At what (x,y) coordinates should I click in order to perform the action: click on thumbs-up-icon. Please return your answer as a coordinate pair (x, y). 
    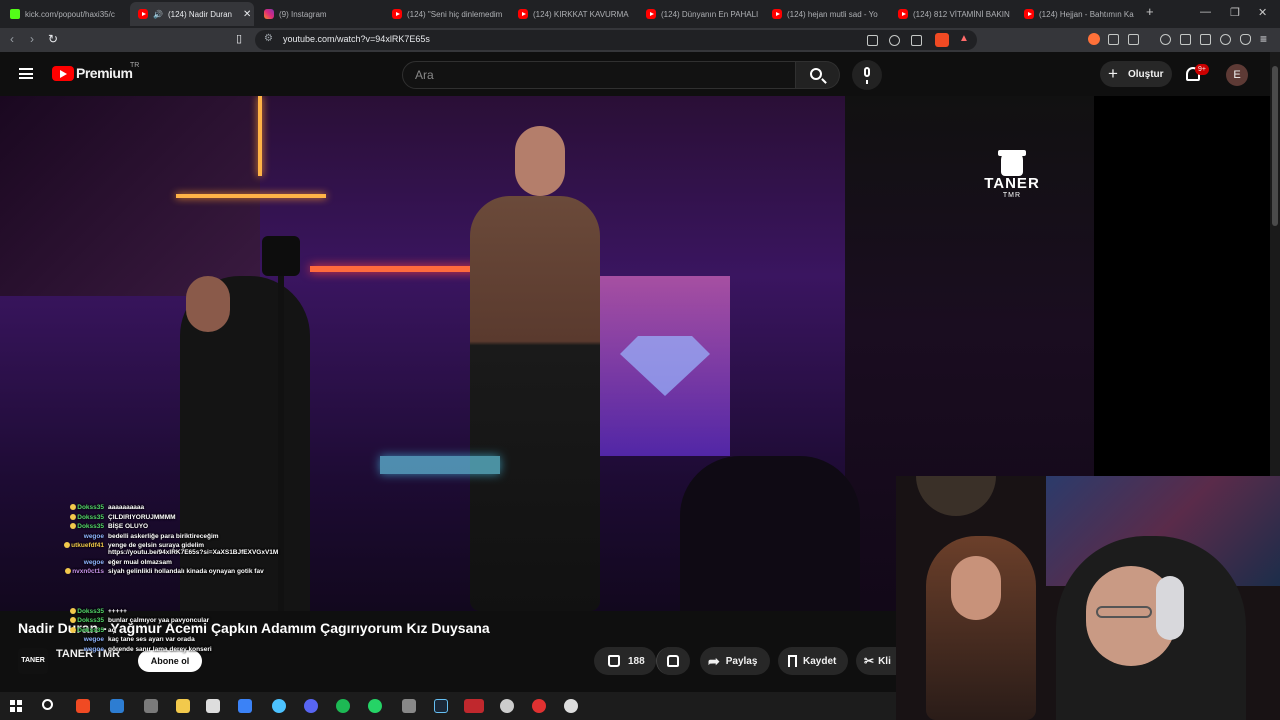
    Looking at the image, I should click on (614, 661).